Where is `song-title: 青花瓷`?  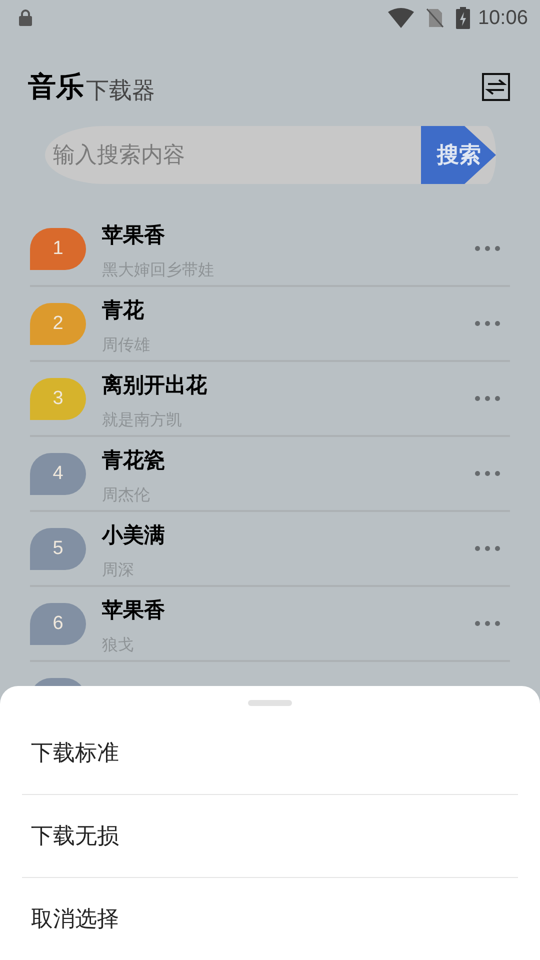
song-title: 青花瓷 is located at coordinates (134, 460).